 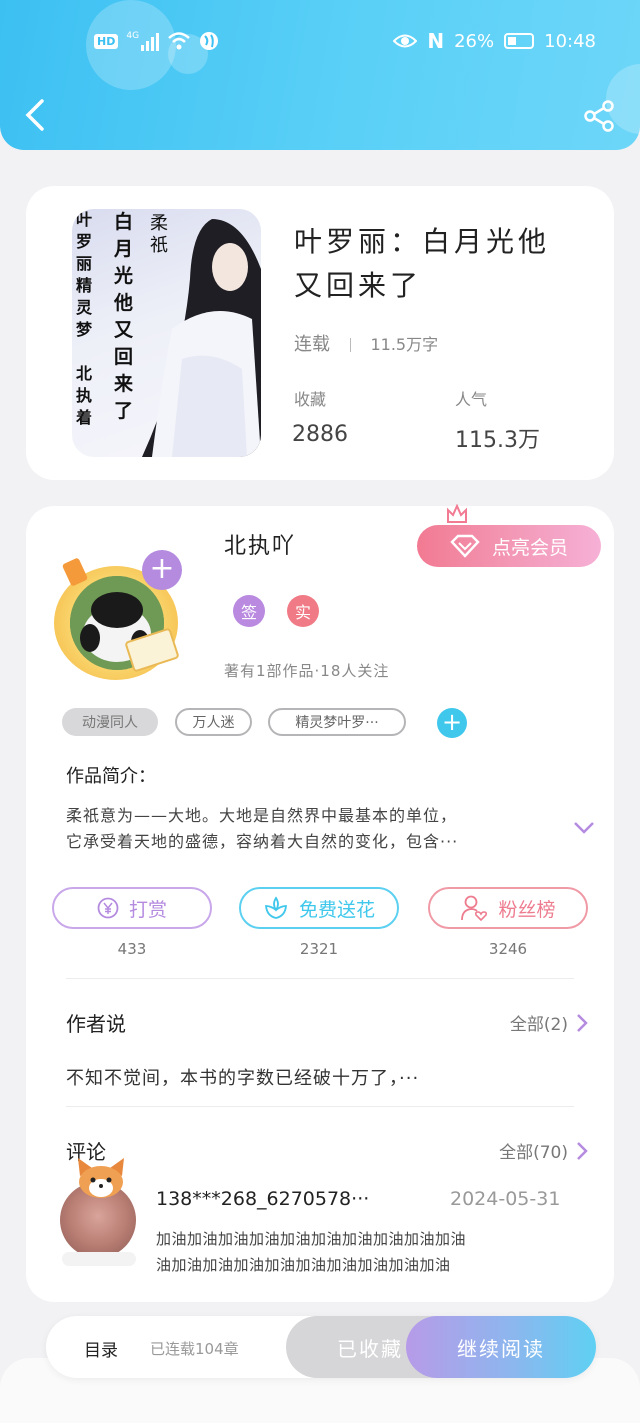 I want to click on reward-count: 433, so click(x=132, y=949).